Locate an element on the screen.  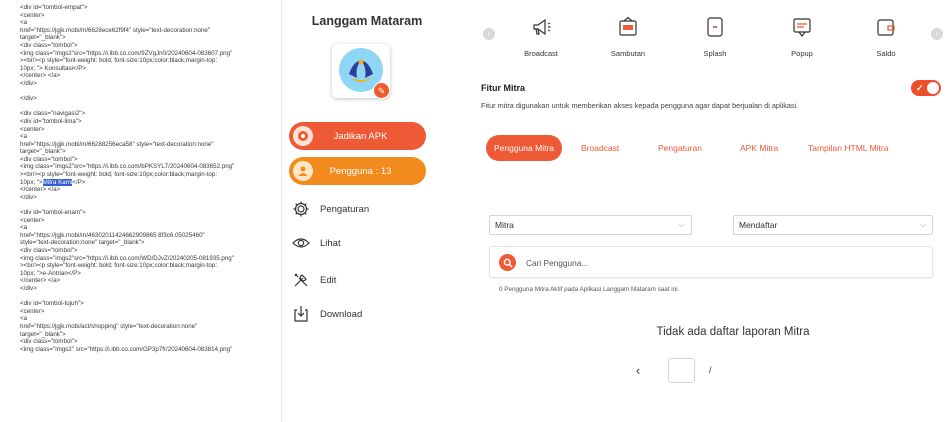
tab-pengaturan: Pengaturan is located at coordinates (680, 148).